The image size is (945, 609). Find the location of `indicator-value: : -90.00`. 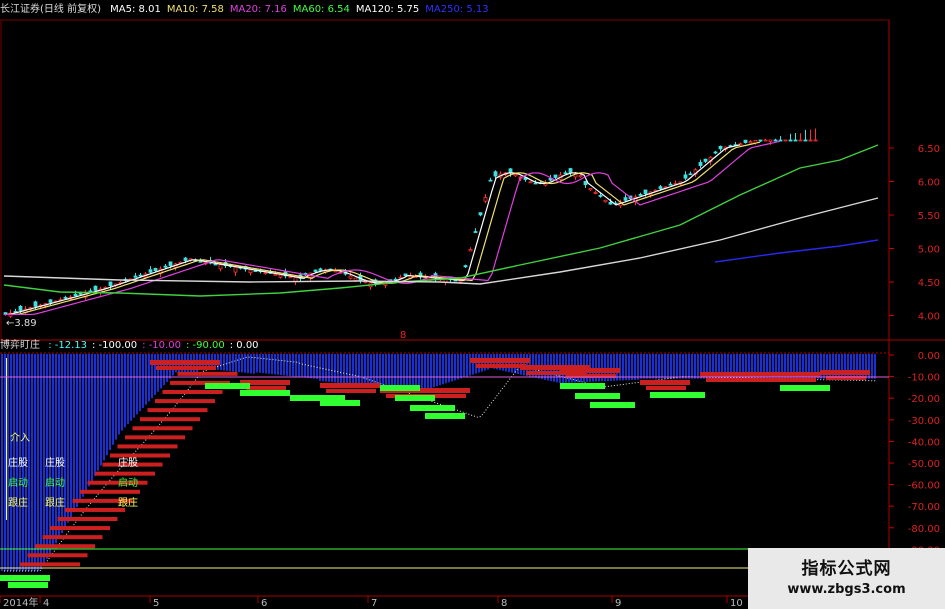

indicator-value: : -90.00 is located at coordinates (205, 345).